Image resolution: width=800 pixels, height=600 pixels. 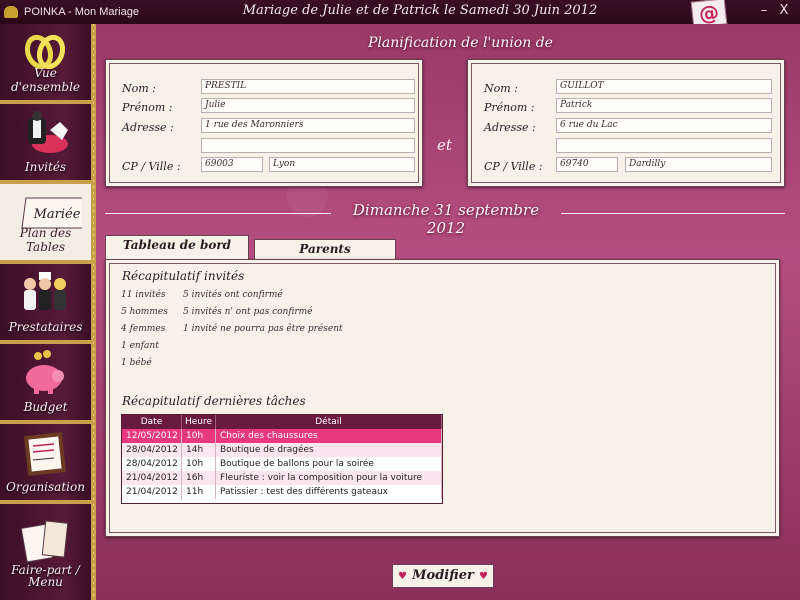 I want to click on piggy-bank-icon, so click(x=45, y=372).